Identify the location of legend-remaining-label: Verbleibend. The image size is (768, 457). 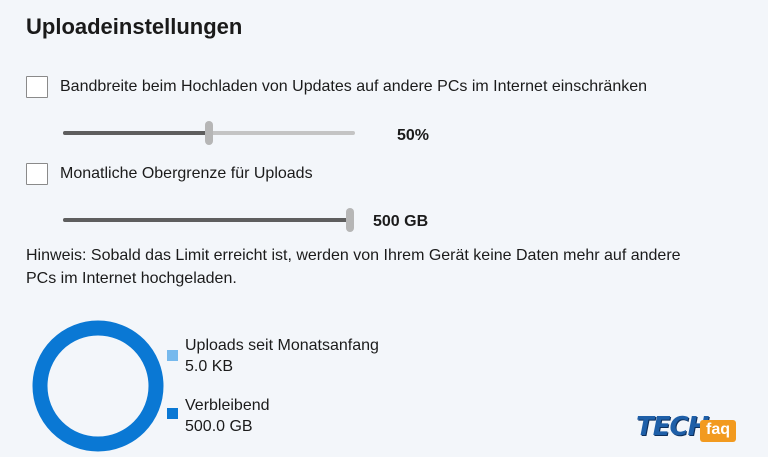
(227, 405).